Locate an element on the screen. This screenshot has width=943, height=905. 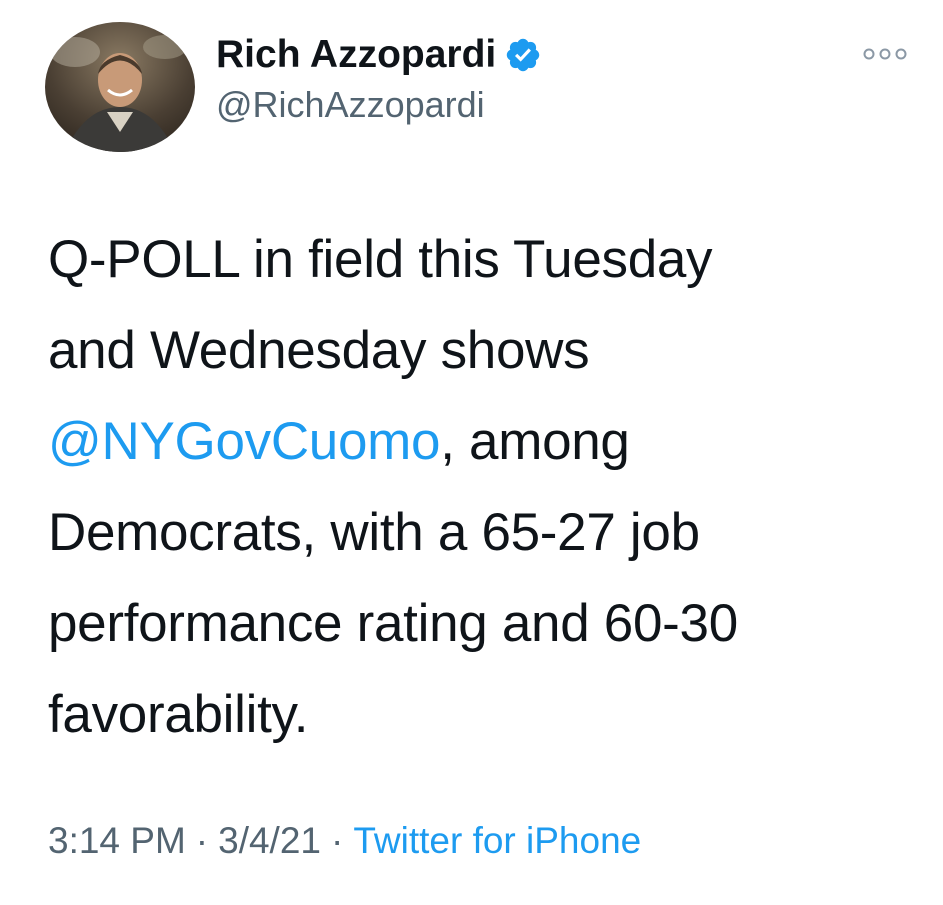
profile-photo is located at coordinates (120, 87).